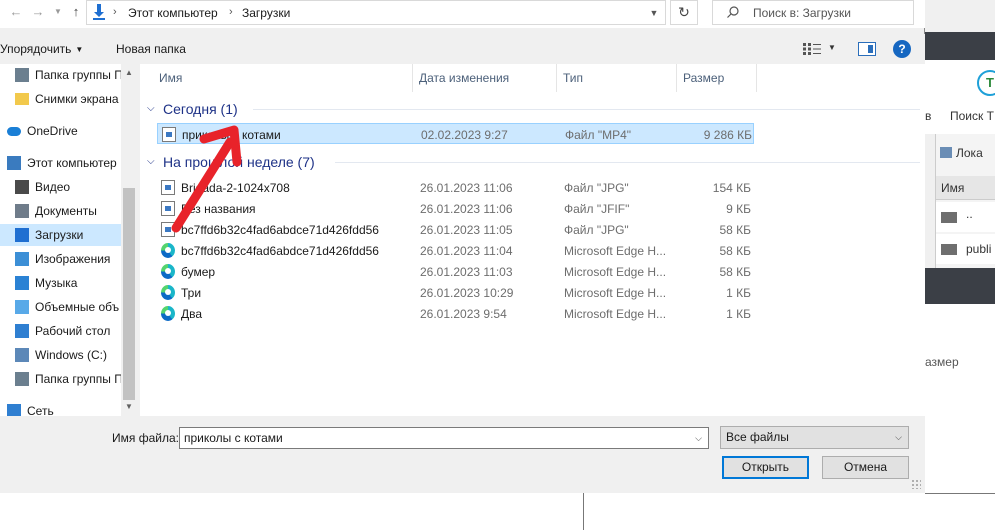 This screenshot has width=995, height=530. Describe the element at coordinates (765, 467) in the screenshot. I see `open-button: Открыть` at that location.